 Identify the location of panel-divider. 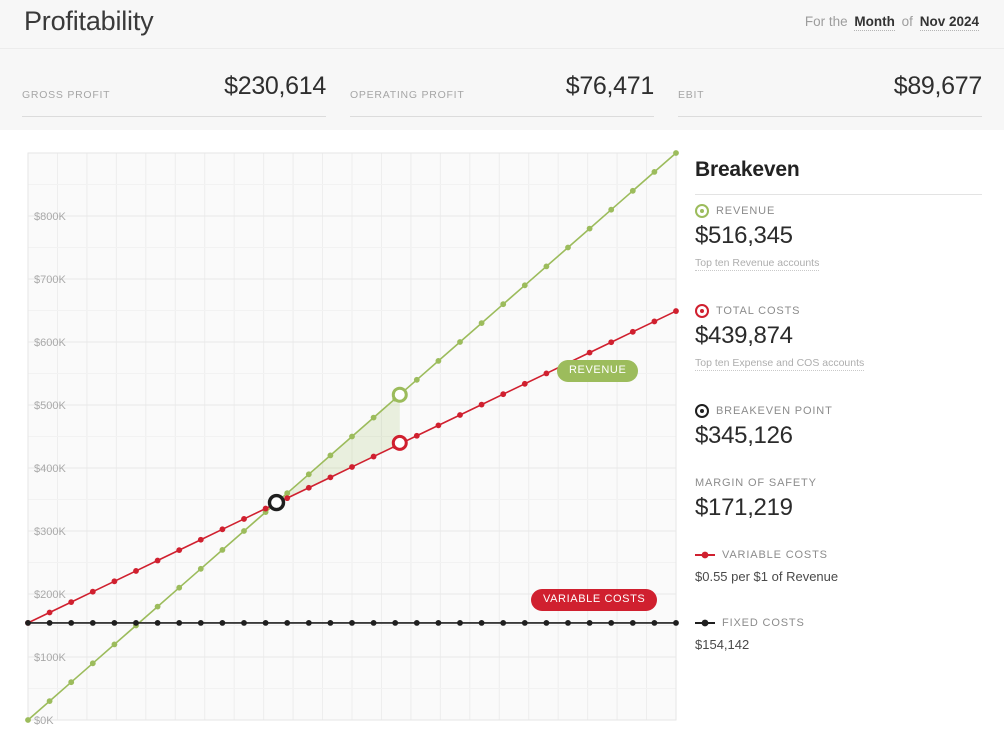
(838, 194).